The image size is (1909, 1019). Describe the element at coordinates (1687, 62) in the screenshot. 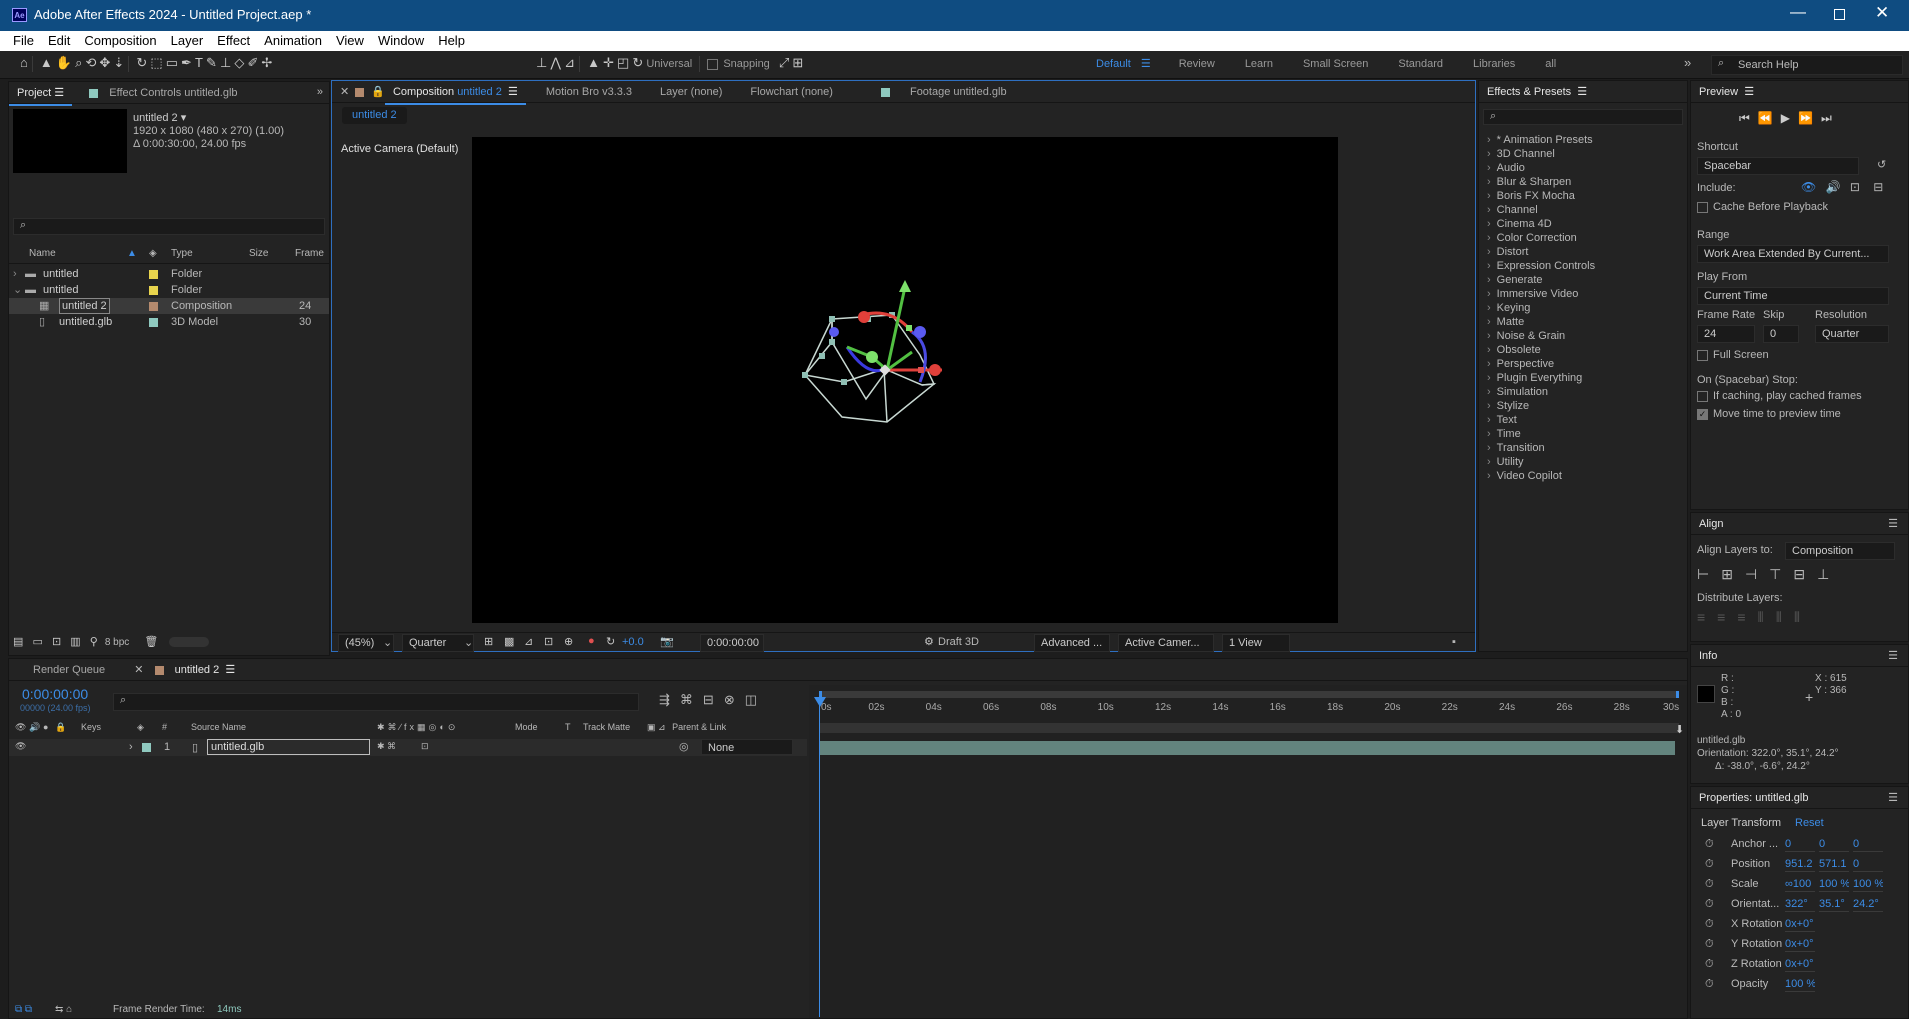

I see `workspace-overflow-icon: »` at that location.